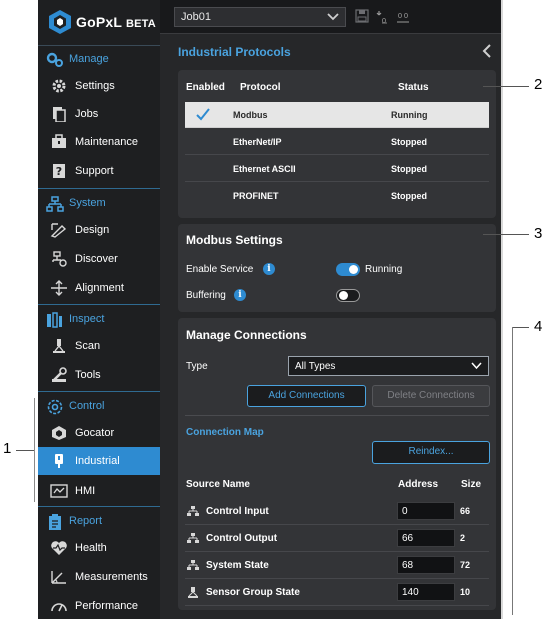 The width and height of the screenshot is (548, 619). I want to click on app-logo: GoPxL BETA, so click(99, 23).